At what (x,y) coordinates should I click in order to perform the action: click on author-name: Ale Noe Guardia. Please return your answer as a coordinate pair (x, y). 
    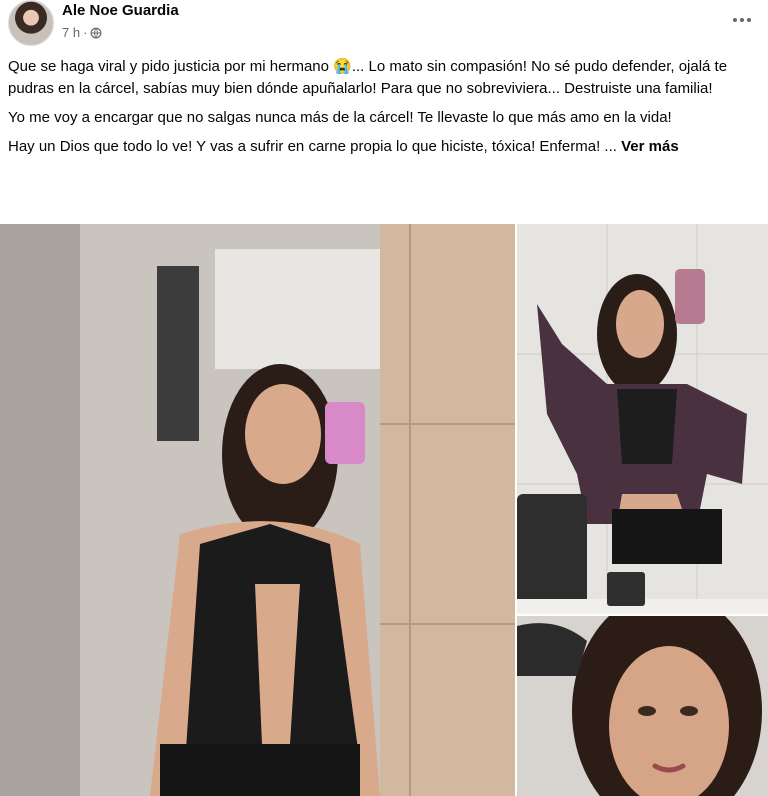
    Looking at the image, I should click on (120, 10).